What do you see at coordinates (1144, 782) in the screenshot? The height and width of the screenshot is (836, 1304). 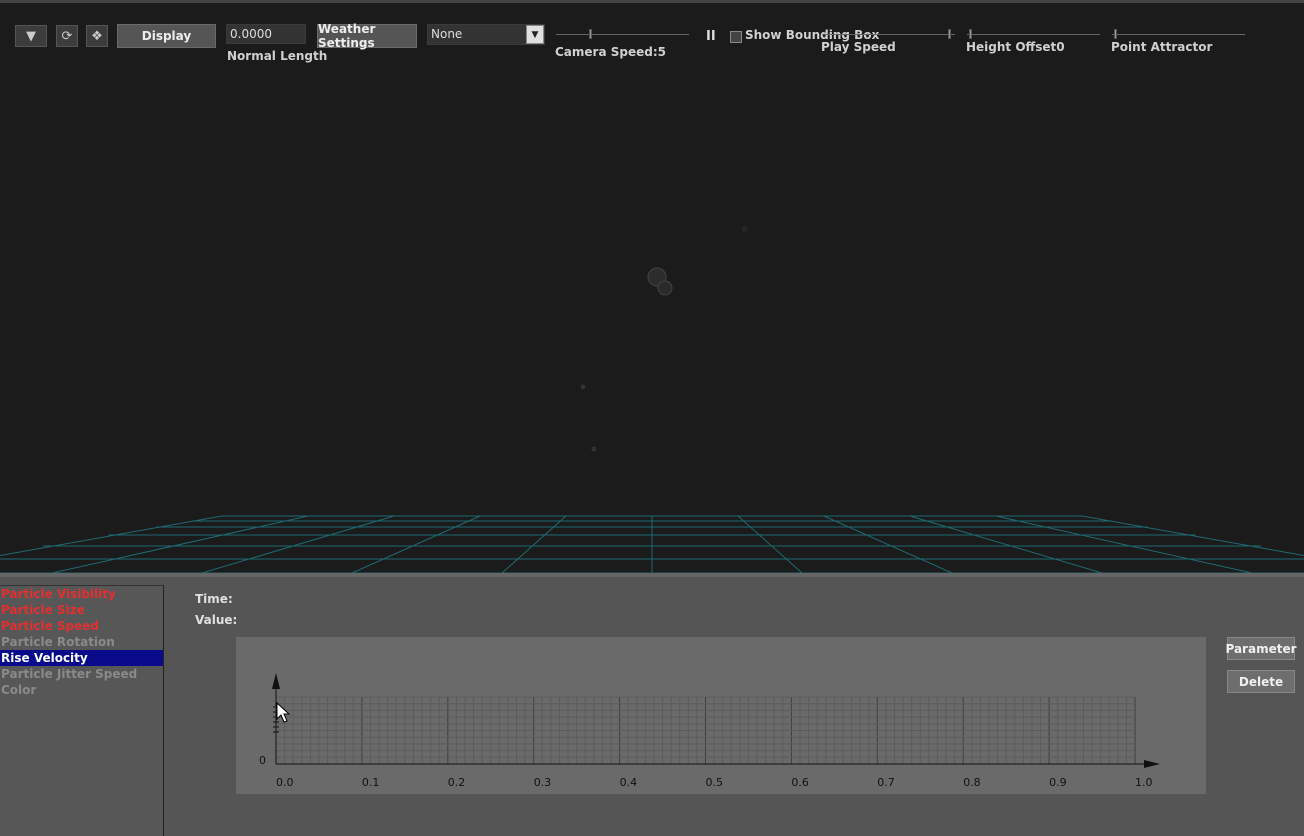 I see `x-tick-label: 1.0` at bounding box center [1144, 782].